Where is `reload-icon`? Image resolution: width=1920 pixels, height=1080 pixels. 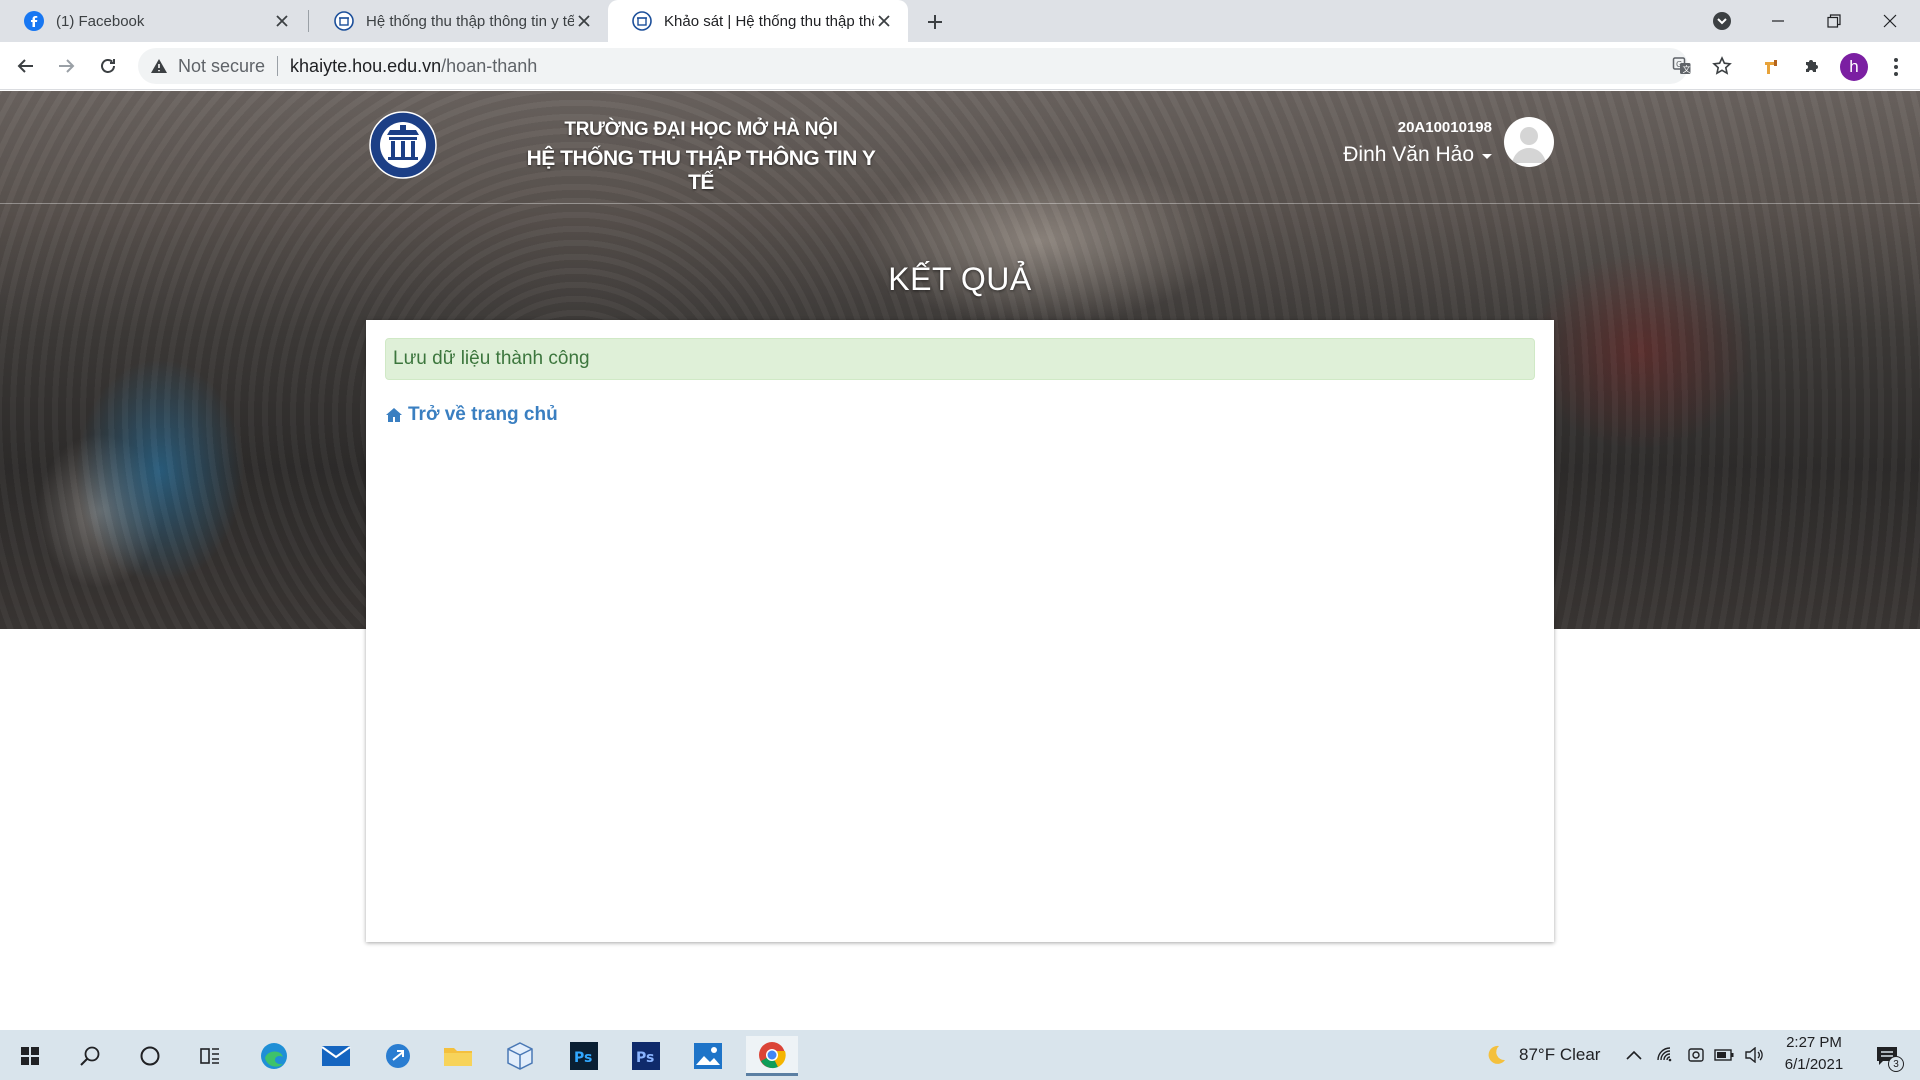
reload-icon is located at coordinates (108, 66).